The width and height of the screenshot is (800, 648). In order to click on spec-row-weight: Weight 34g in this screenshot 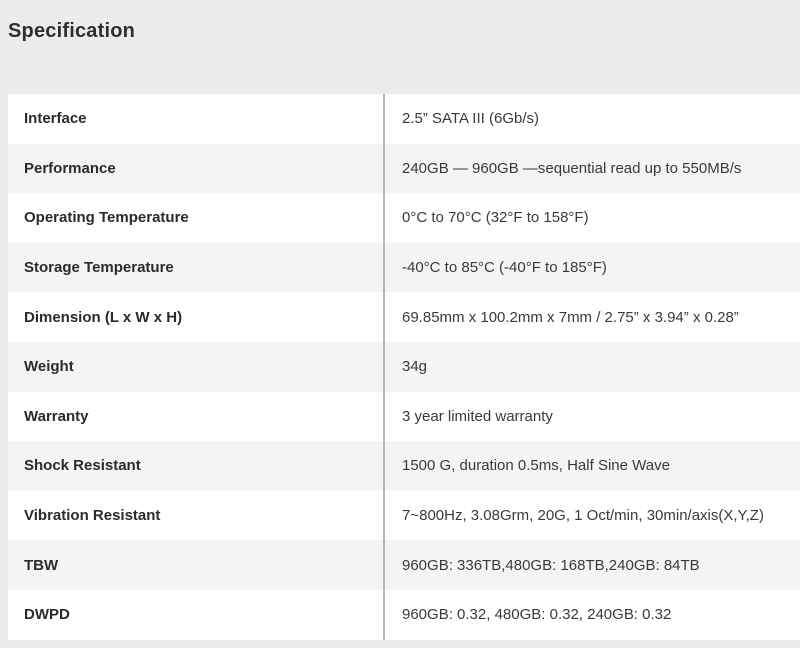, I will do `click(404, 366)`.